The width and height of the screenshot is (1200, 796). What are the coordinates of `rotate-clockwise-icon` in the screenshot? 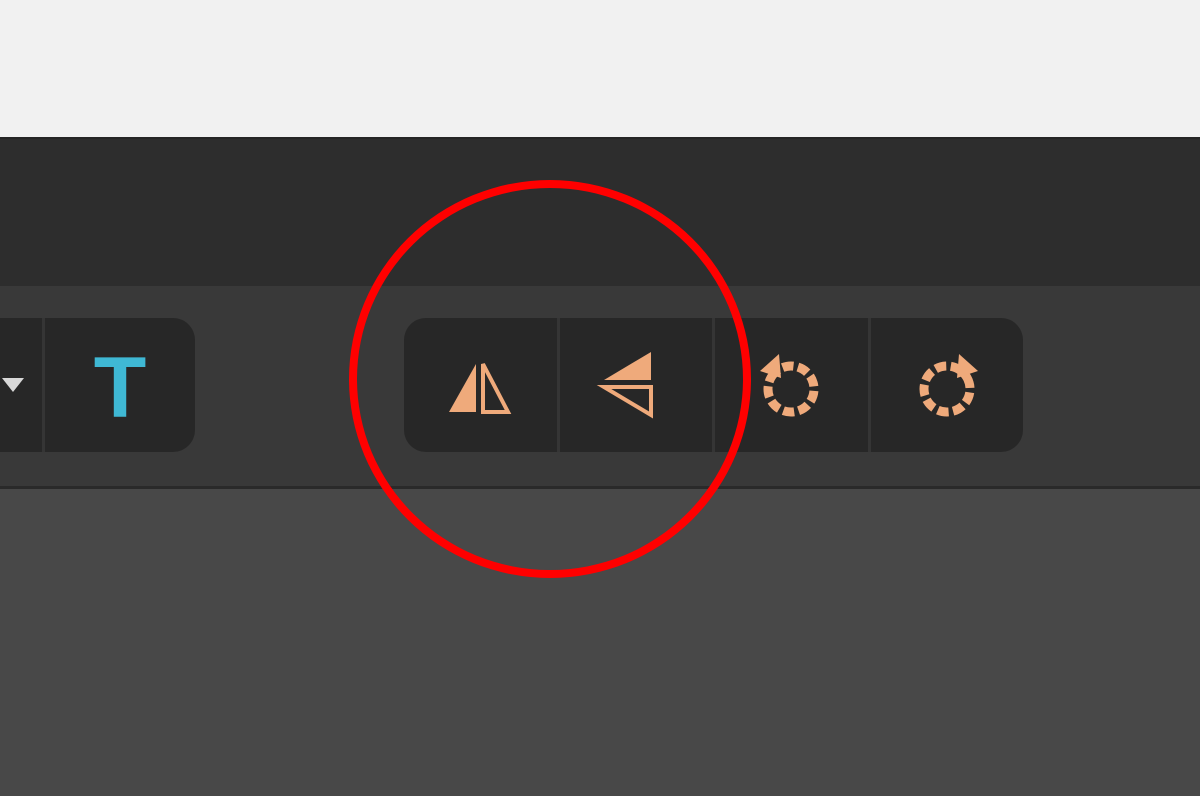 It's located at (948, 385).